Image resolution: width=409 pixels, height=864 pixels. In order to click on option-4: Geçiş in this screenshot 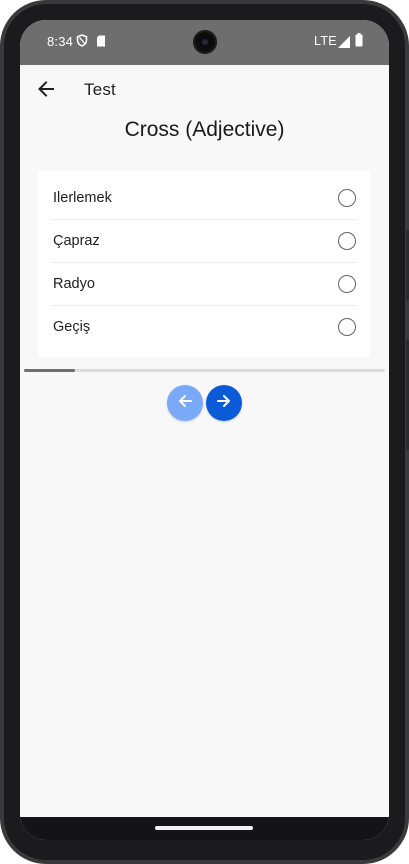, I will do `click(204, 327)`.